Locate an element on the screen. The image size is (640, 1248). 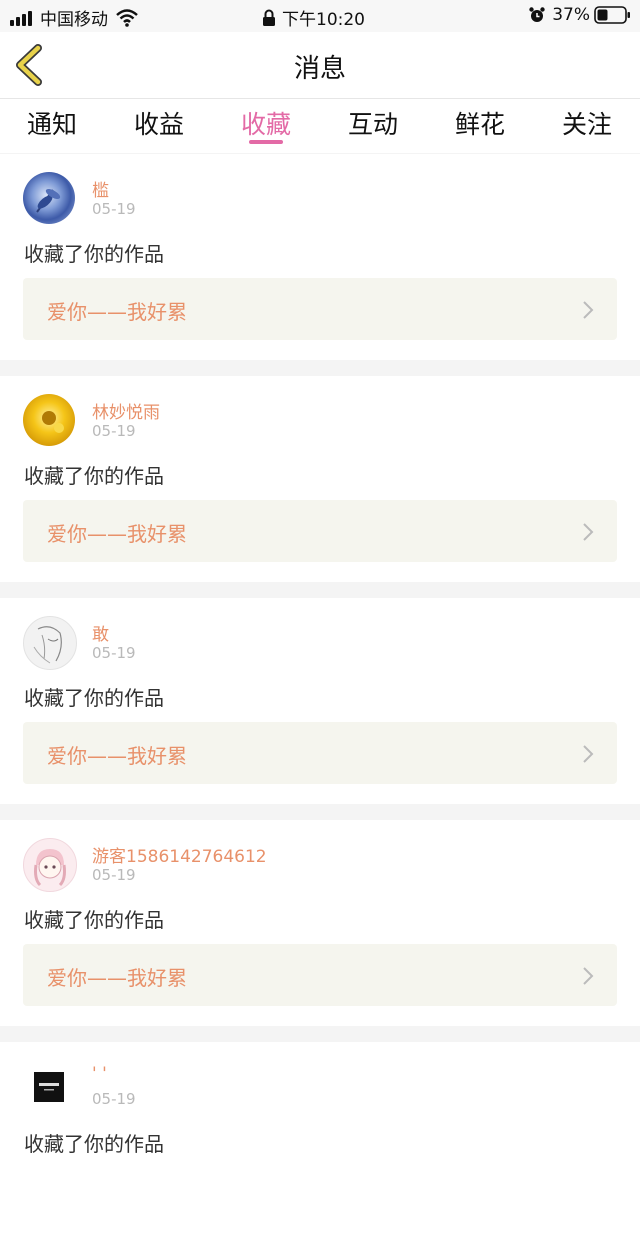
username: ' ' is located at coordinates (99, 1074).